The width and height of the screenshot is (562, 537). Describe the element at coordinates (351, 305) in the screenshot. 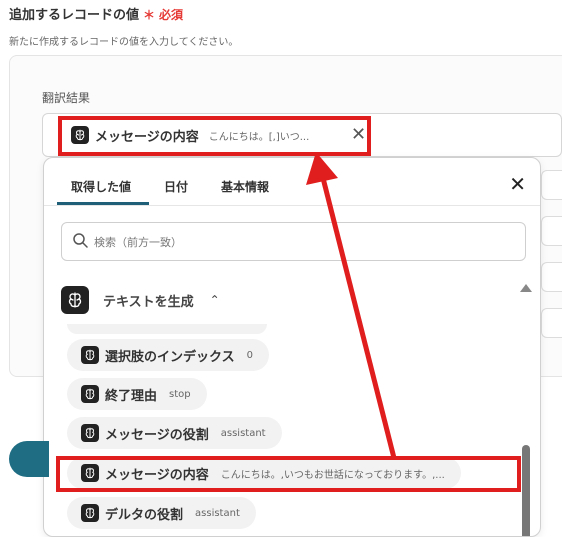

I see `annotation-arrow` at that location.